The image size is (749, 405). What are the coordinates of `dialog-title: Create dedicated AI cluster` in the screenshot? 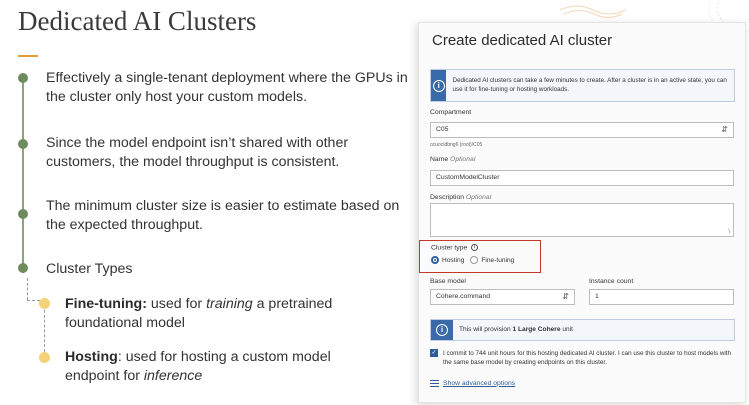 It's located at (522, 40).